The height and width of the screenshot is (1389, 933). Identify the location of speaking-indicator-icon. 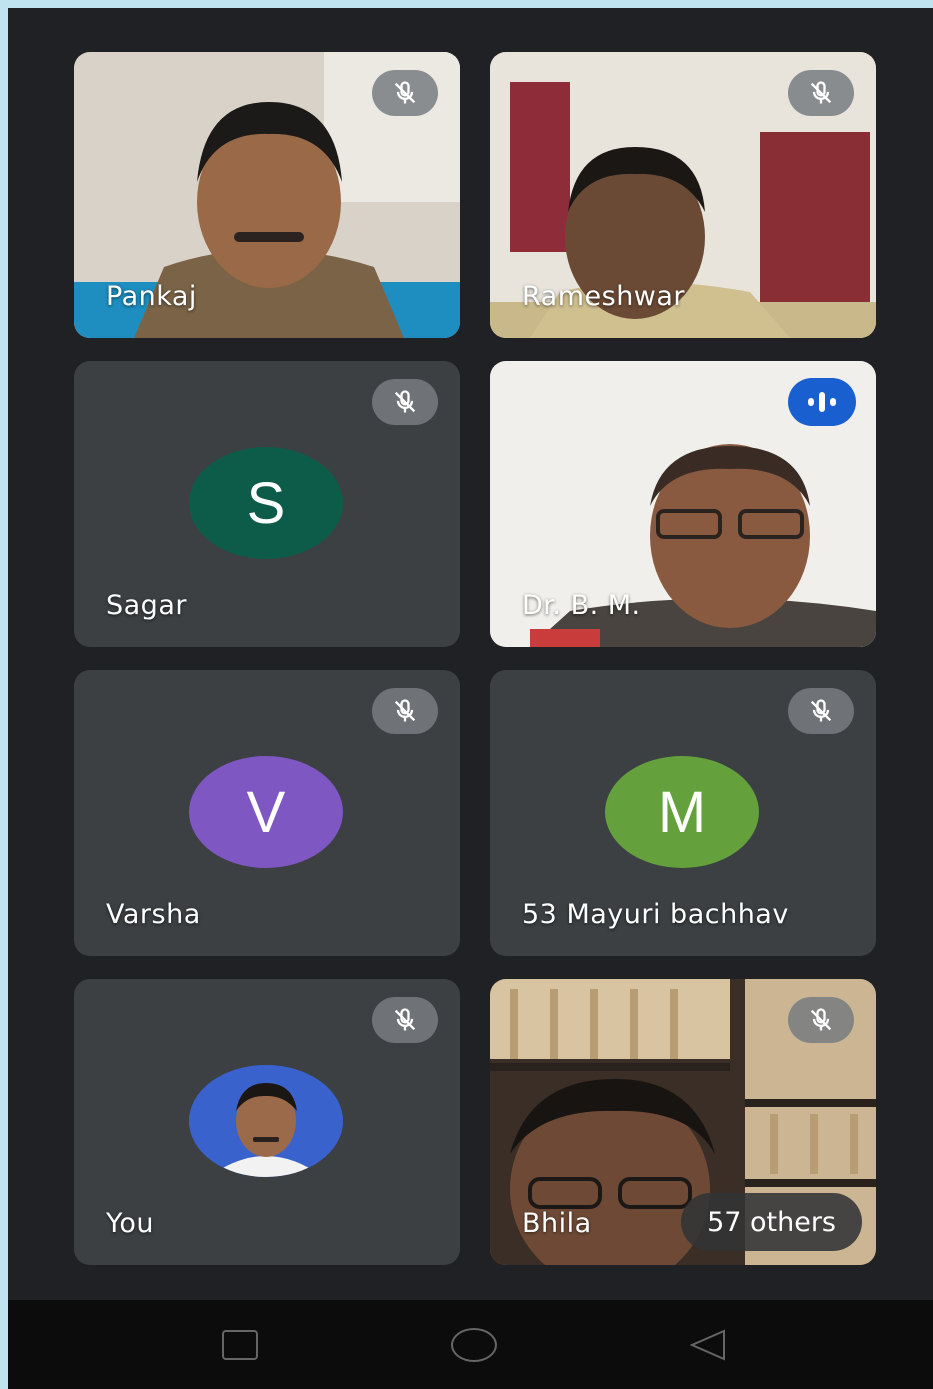
(822, 402).